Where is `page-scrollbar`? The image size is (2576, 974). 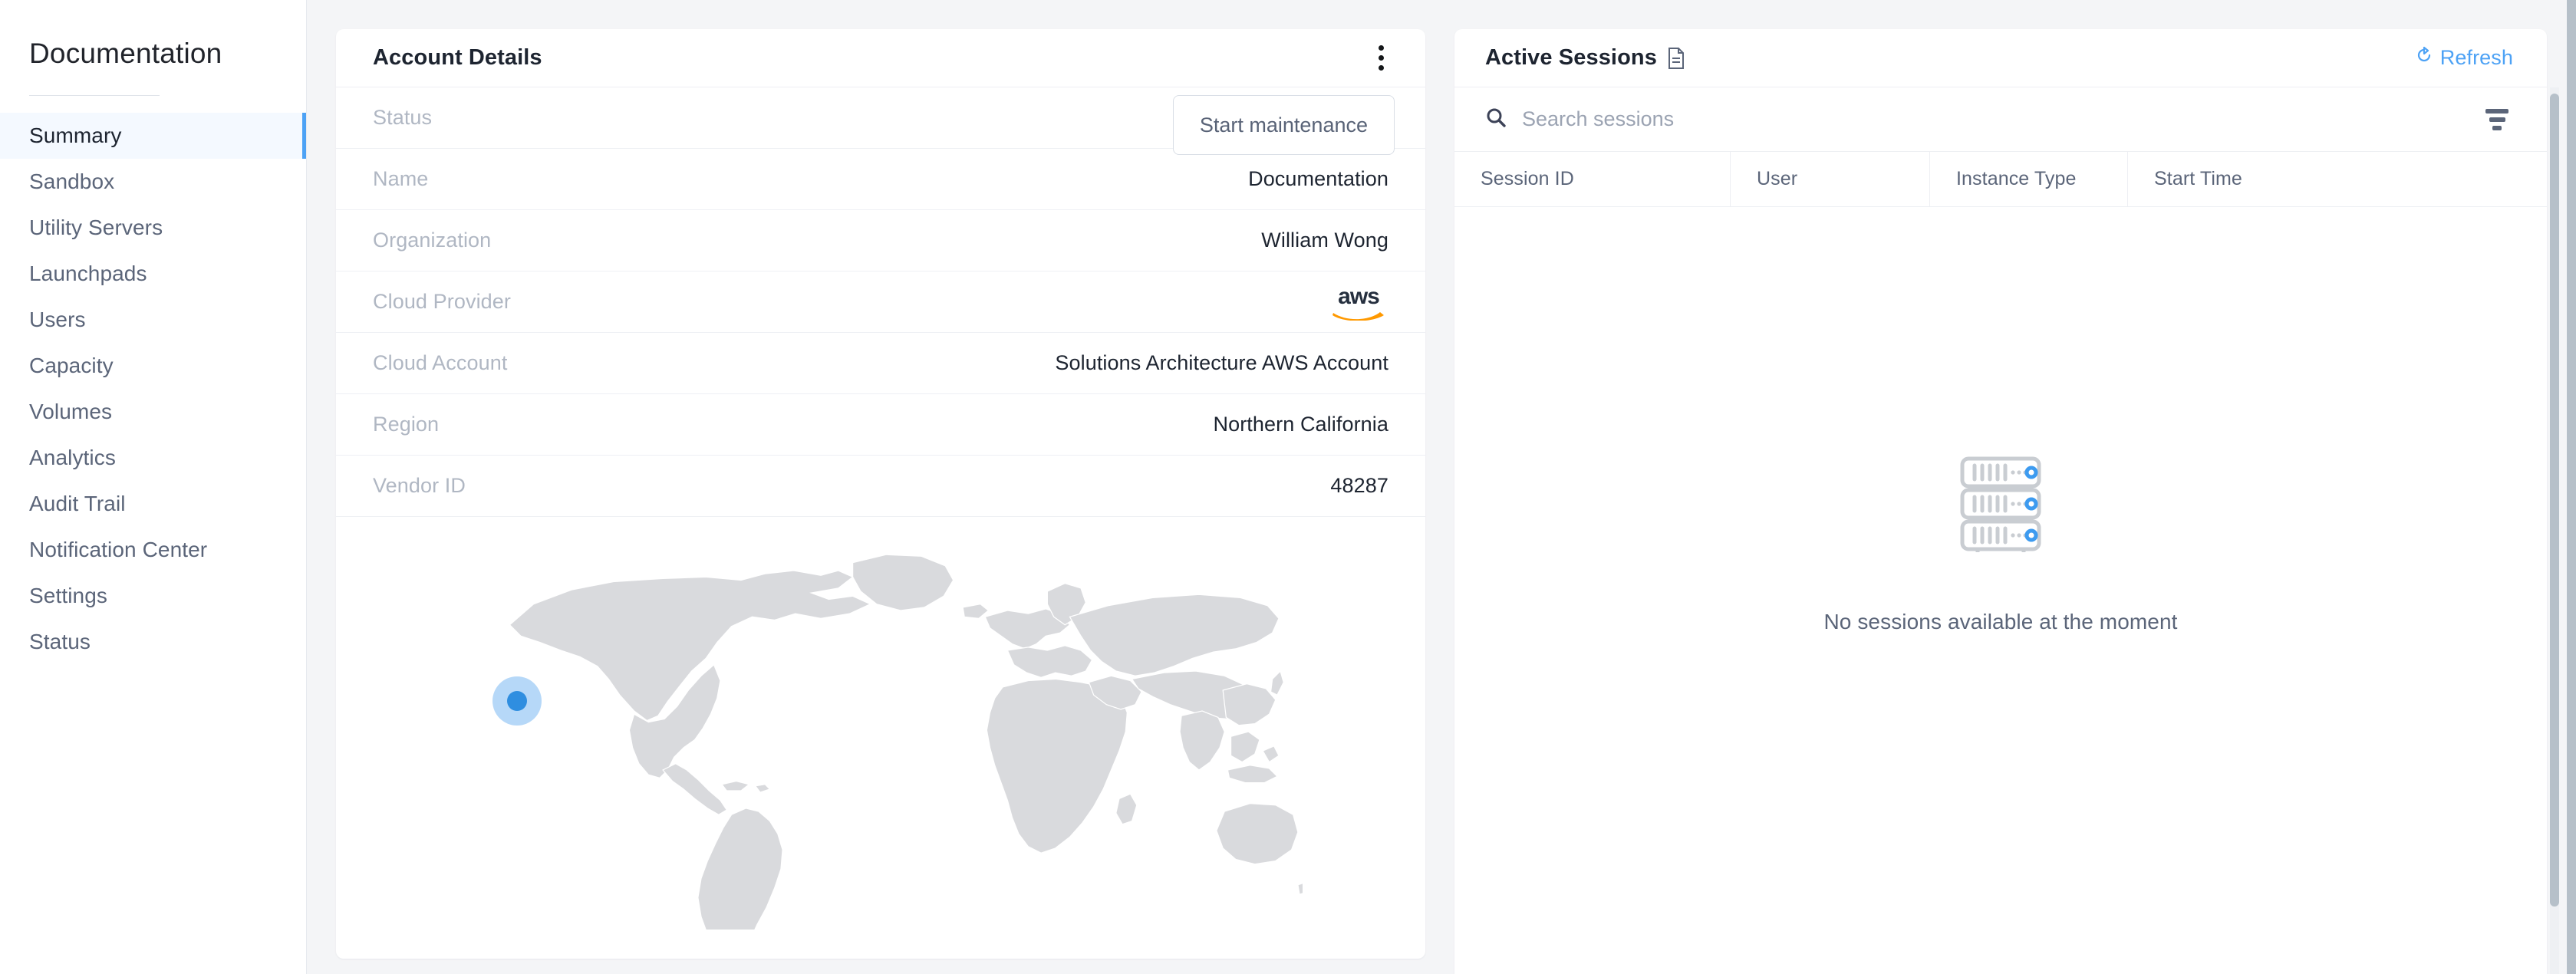 page-scrollbar is located at coordinates (2571, 487).